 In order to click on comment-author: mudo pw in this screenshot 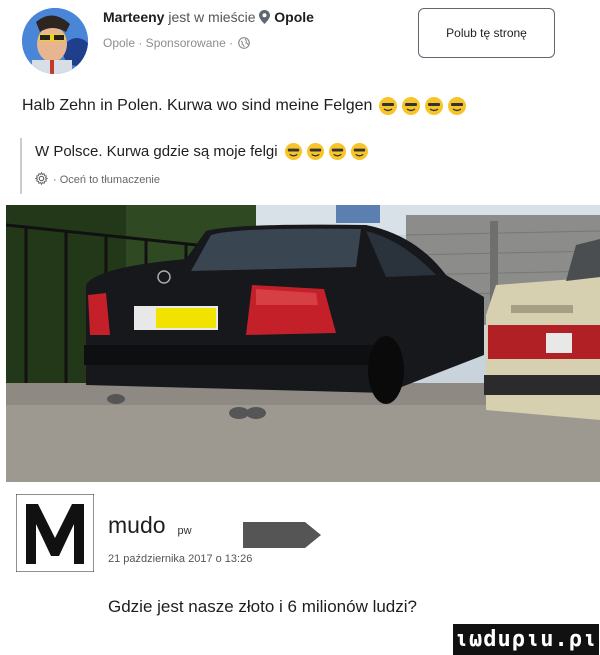, I will do `click(150, 525)`.